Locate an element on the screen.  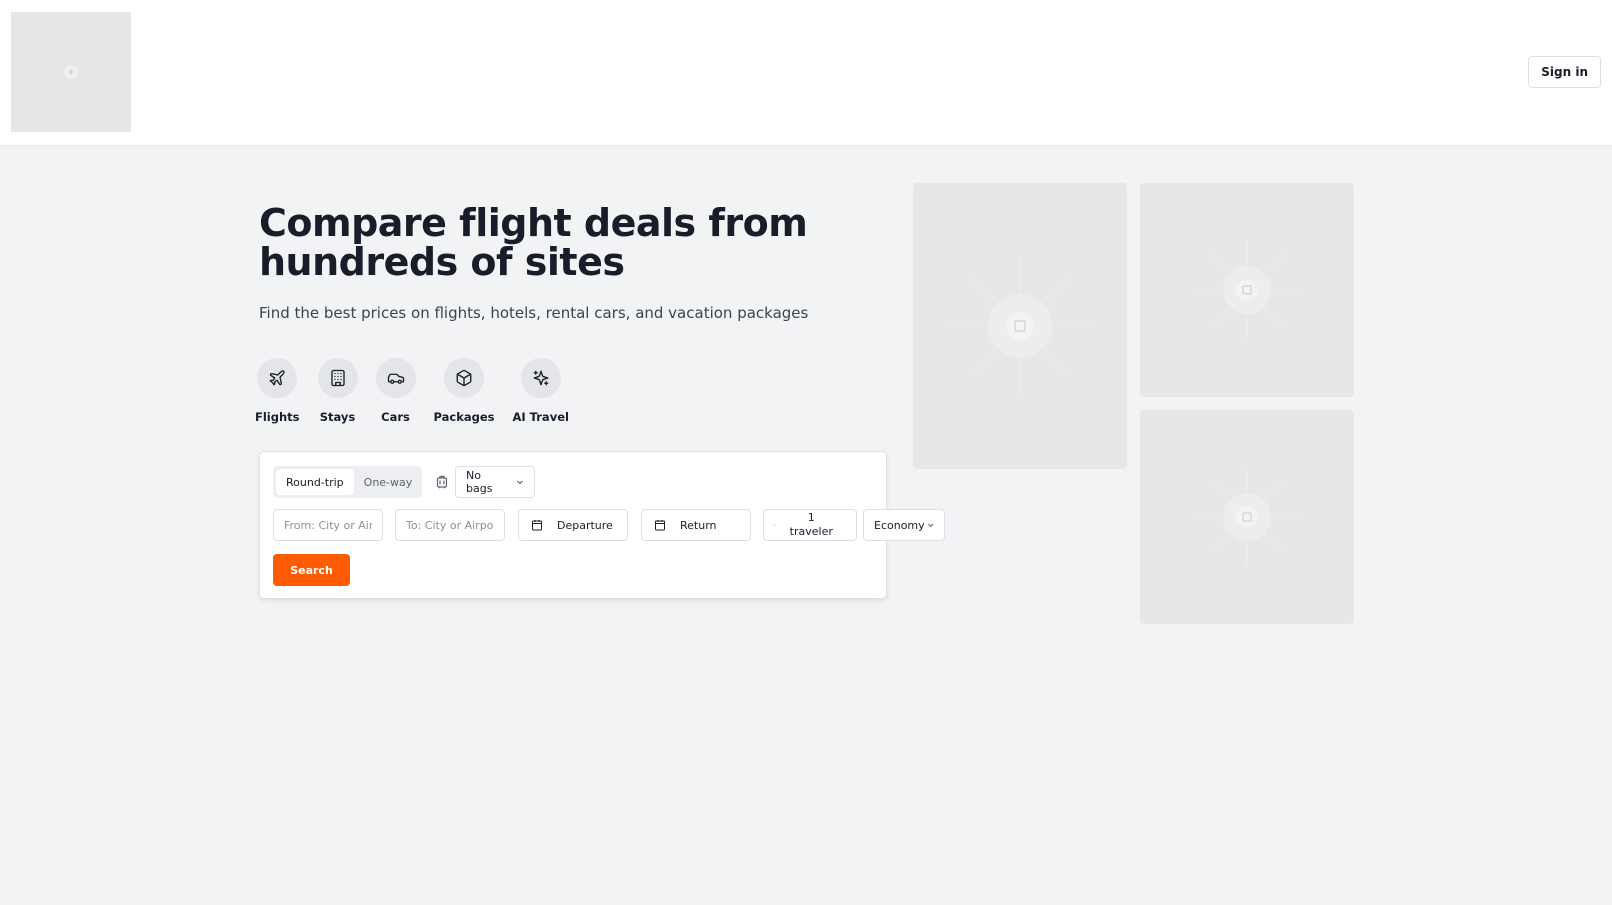
departure-date-button: Departure is located at coordinates (573, 525).